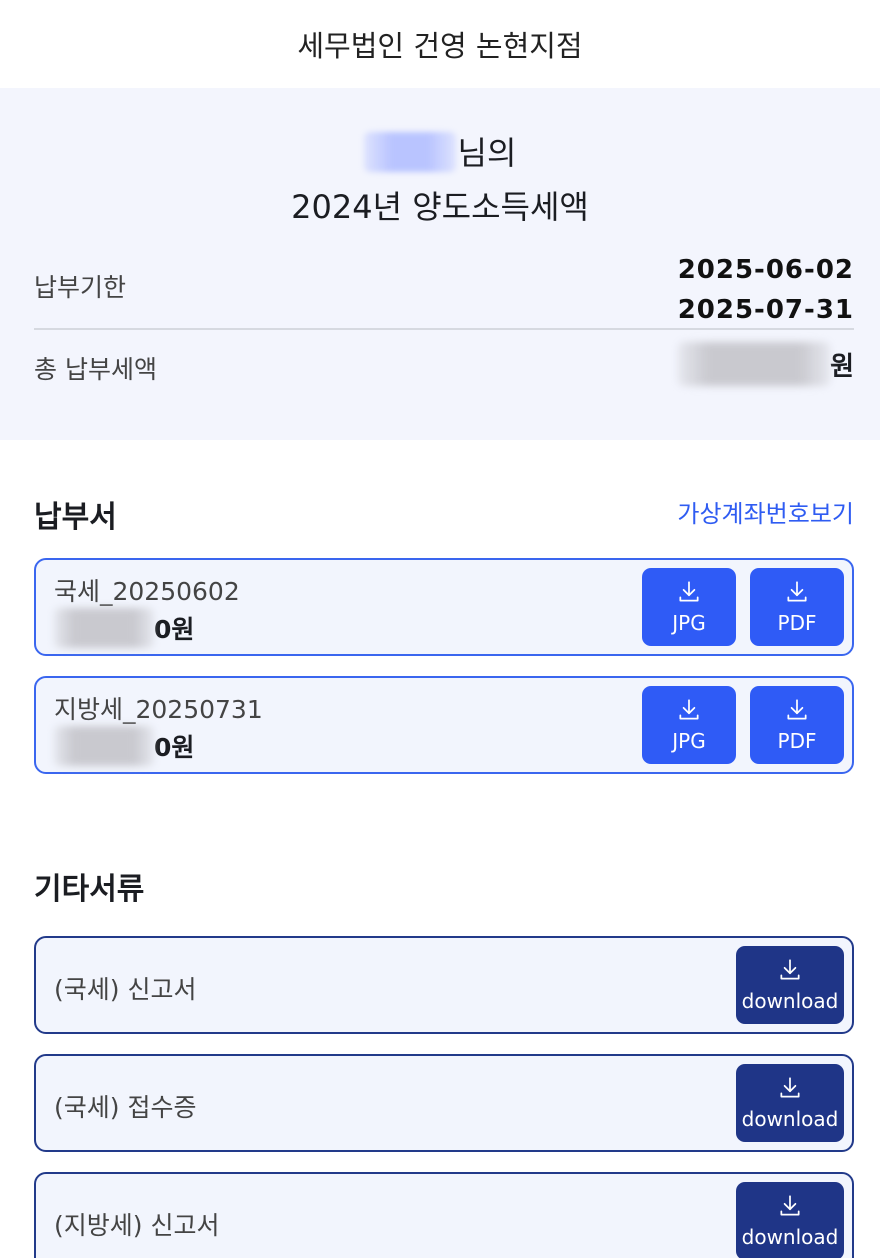  What do you see at coordinates (89, 889) in the screenshot?
I see `documents-section-title: 기타서류` at bounding box center [89, 889].